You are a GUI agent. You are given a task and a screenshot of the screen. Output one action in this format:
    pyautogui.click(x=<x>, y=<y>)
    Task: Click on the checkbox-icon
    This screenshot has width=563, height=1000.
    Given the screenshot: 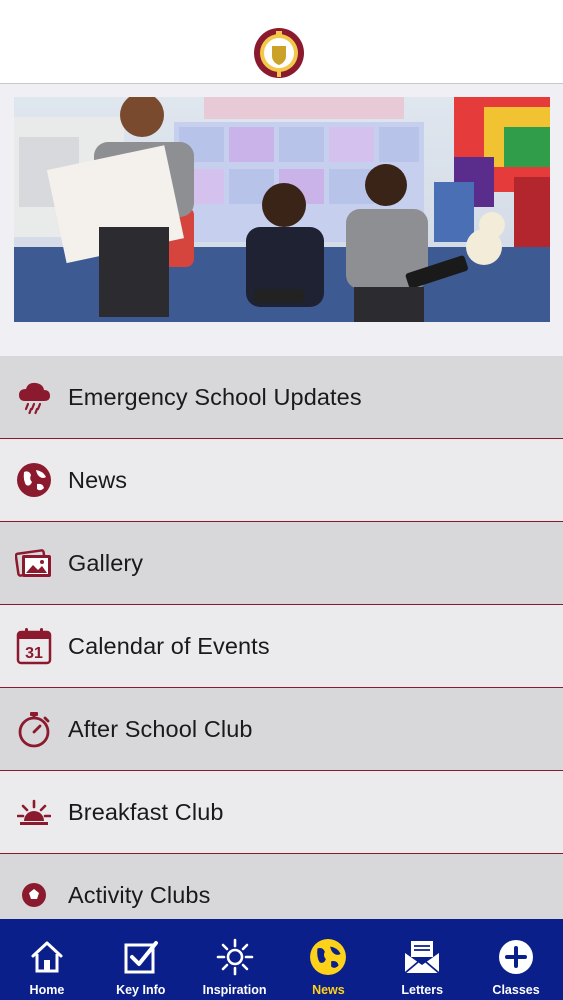 What is the action you would take?
    pyautogui.click(x=141, y=957)
    